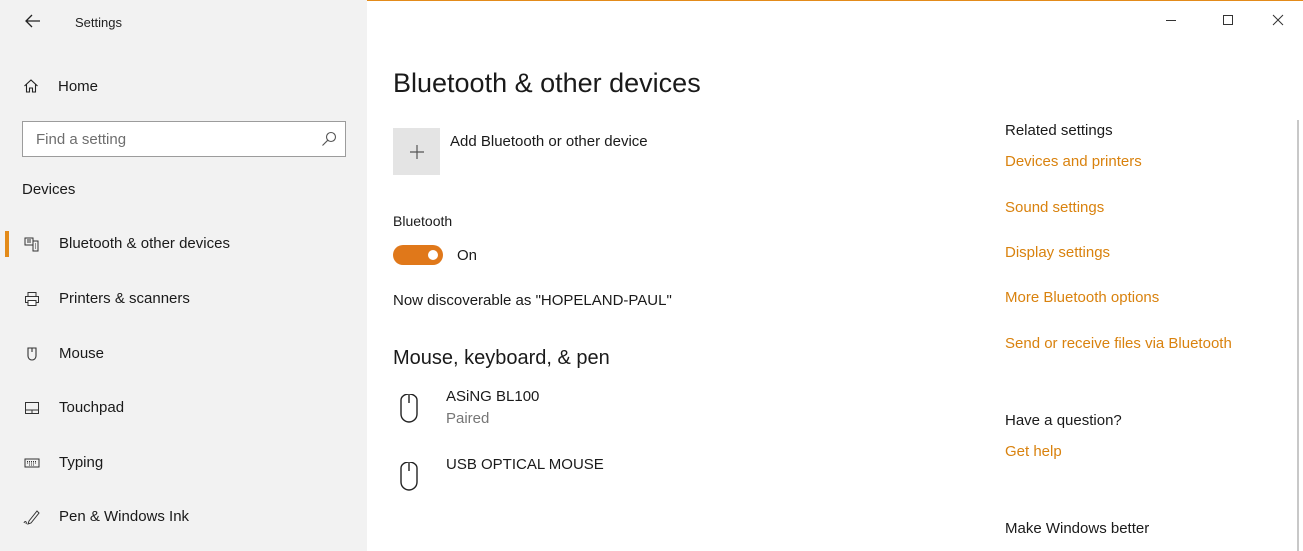 The image size is (1303, 551). I want to click on sidebar-item-home: Home, so click(60, 86).